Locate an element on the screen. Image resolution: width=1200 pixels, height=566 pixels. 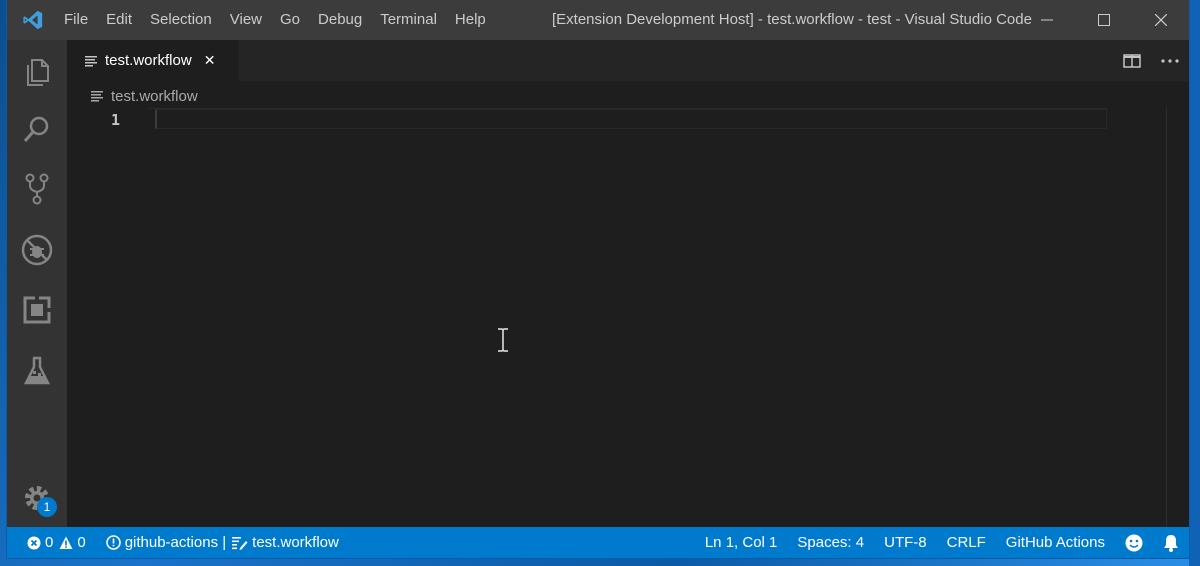
menu-help: Help is located at coordinates (470, 20).